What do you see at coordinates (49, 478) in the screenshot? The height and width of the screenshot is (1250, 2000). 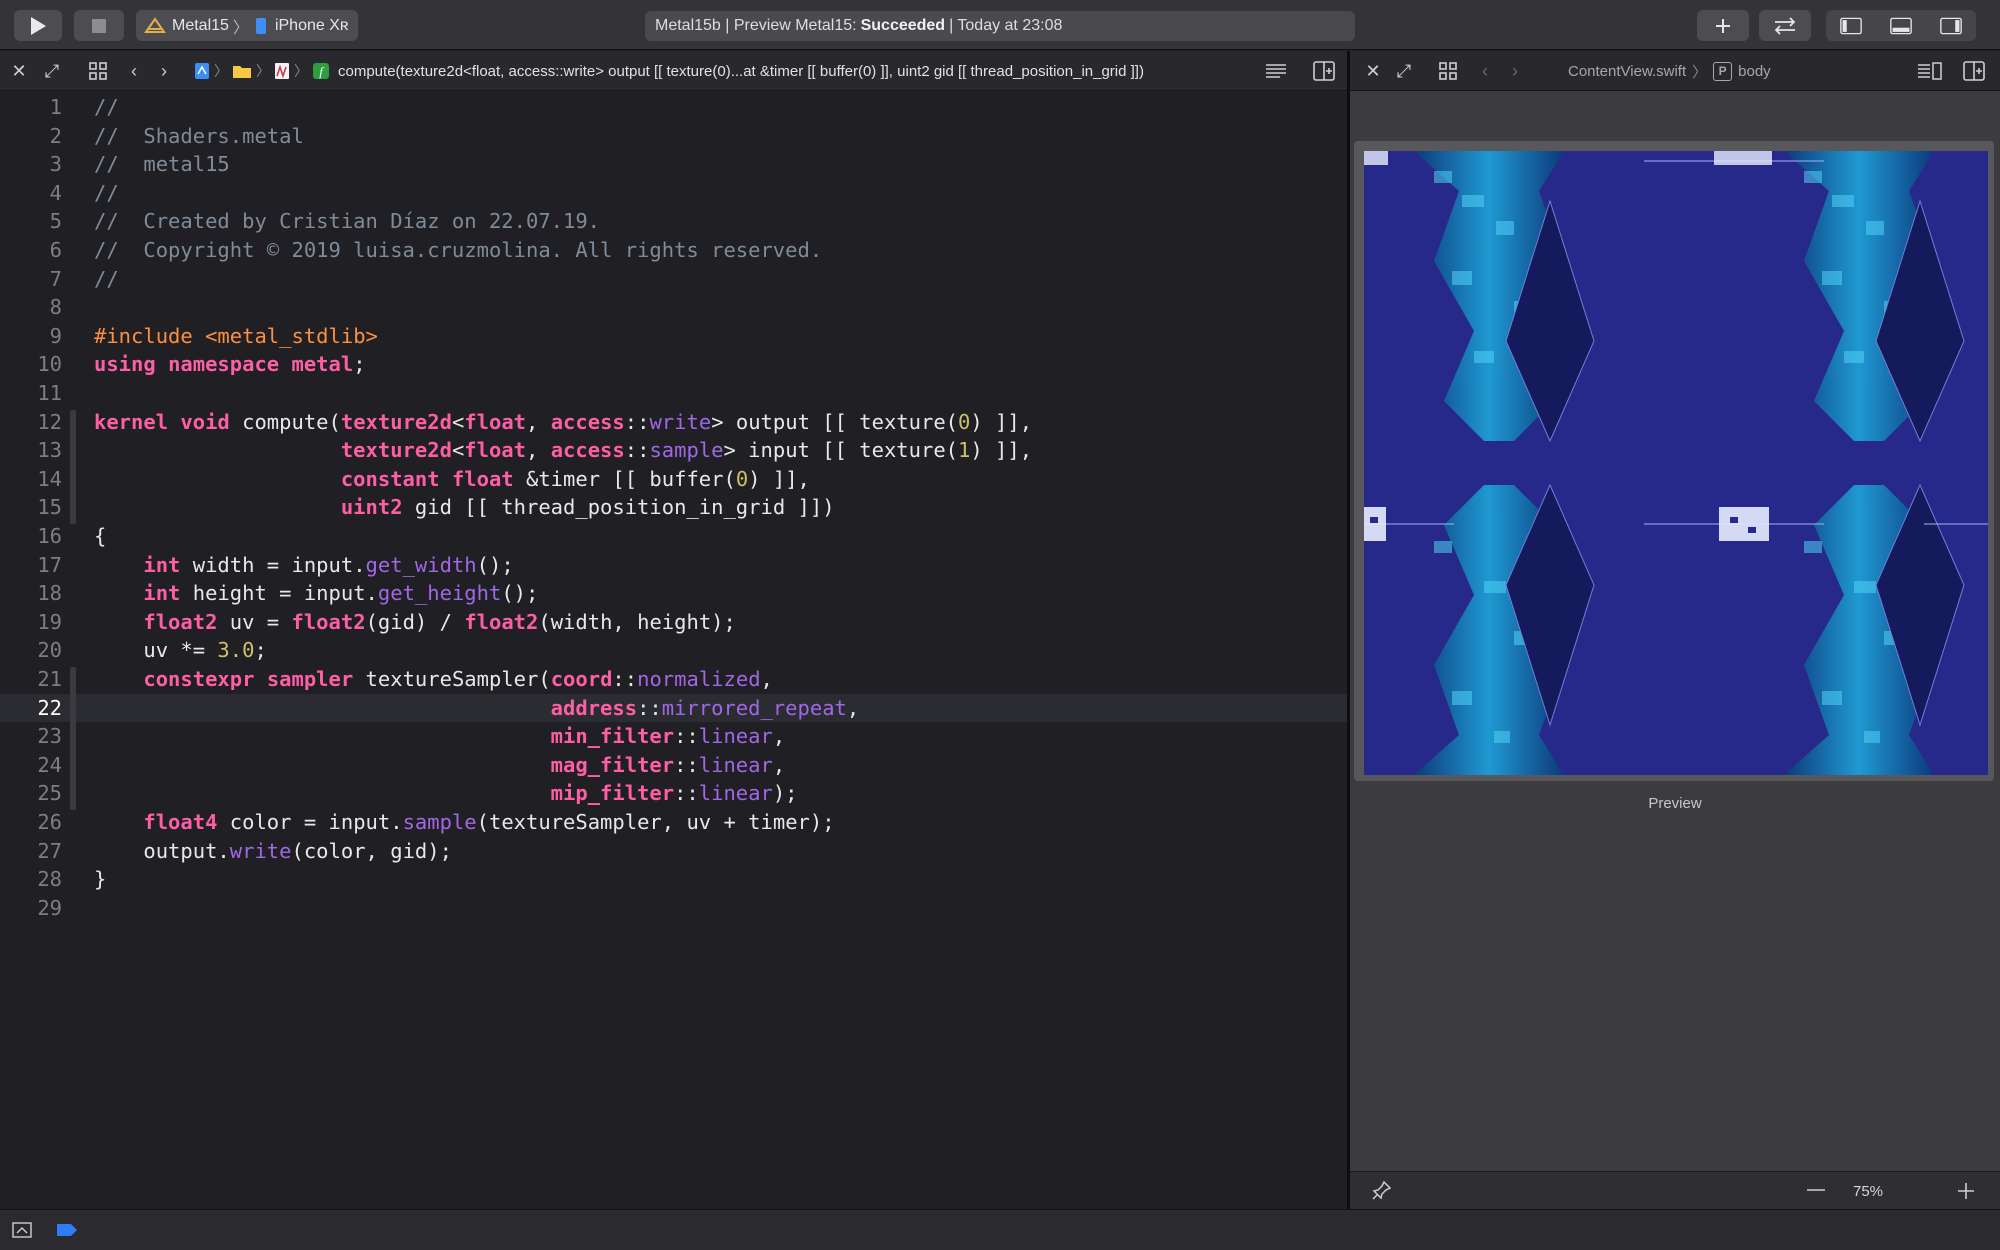 I see `line-number: 14` at bounding box center [49, 478].